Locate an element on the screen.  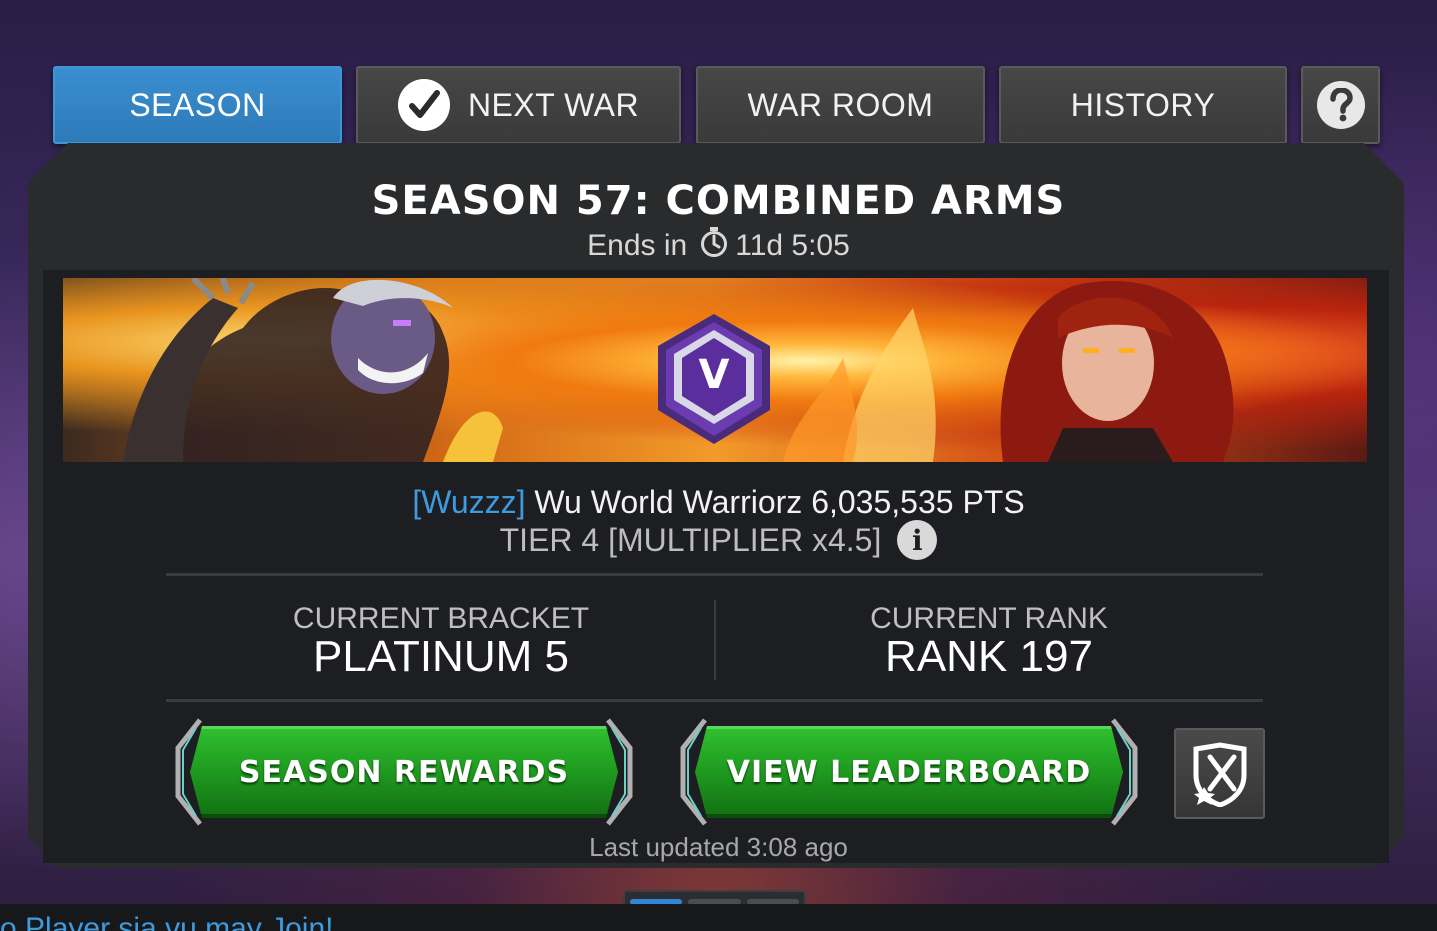
season-badge: V is located at coordinates (714, 379).